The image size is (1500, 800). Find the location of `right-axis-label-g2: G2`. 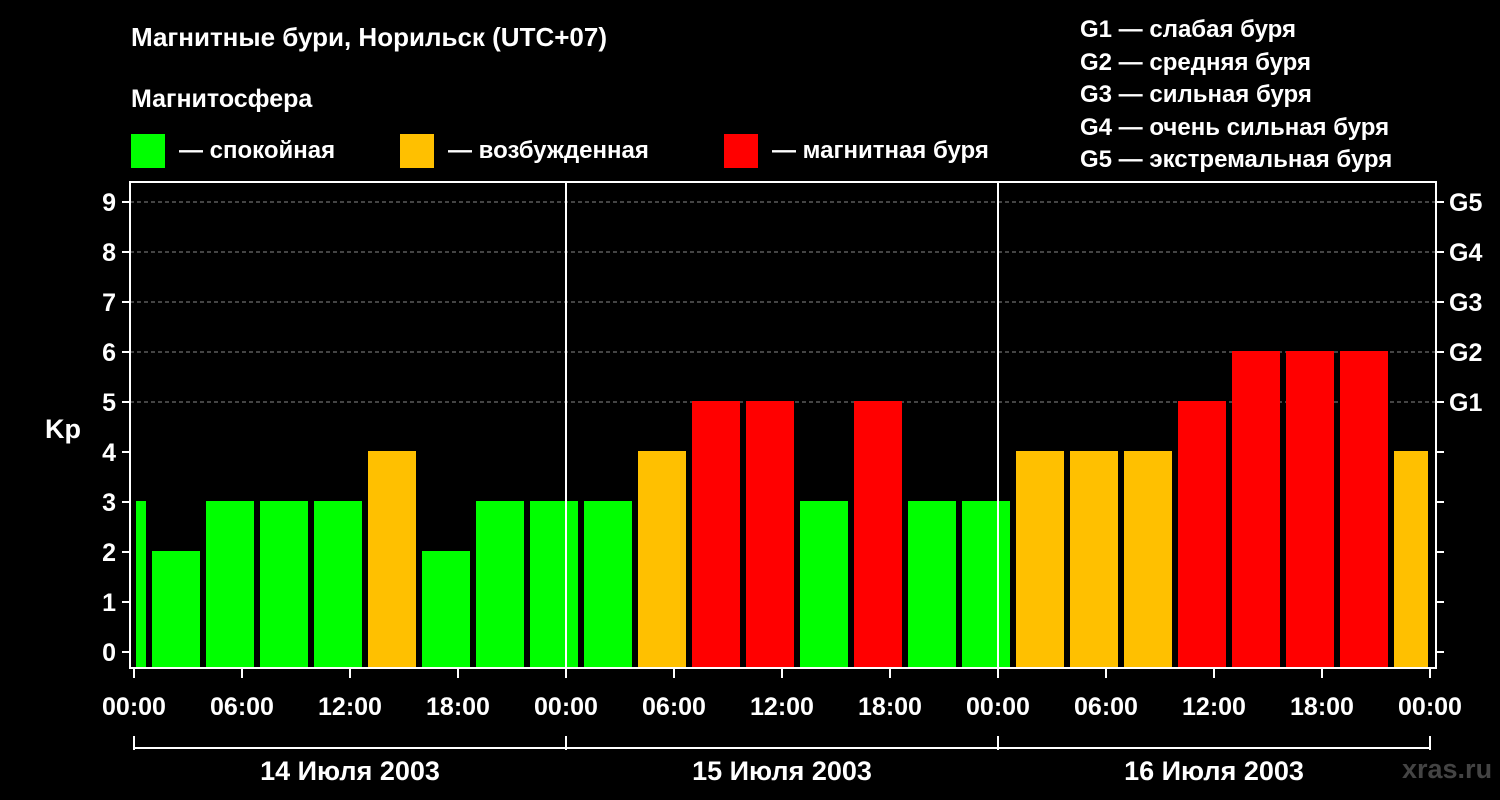

right-axis-label-g2: G2 is located at coordinates (1465, 353).